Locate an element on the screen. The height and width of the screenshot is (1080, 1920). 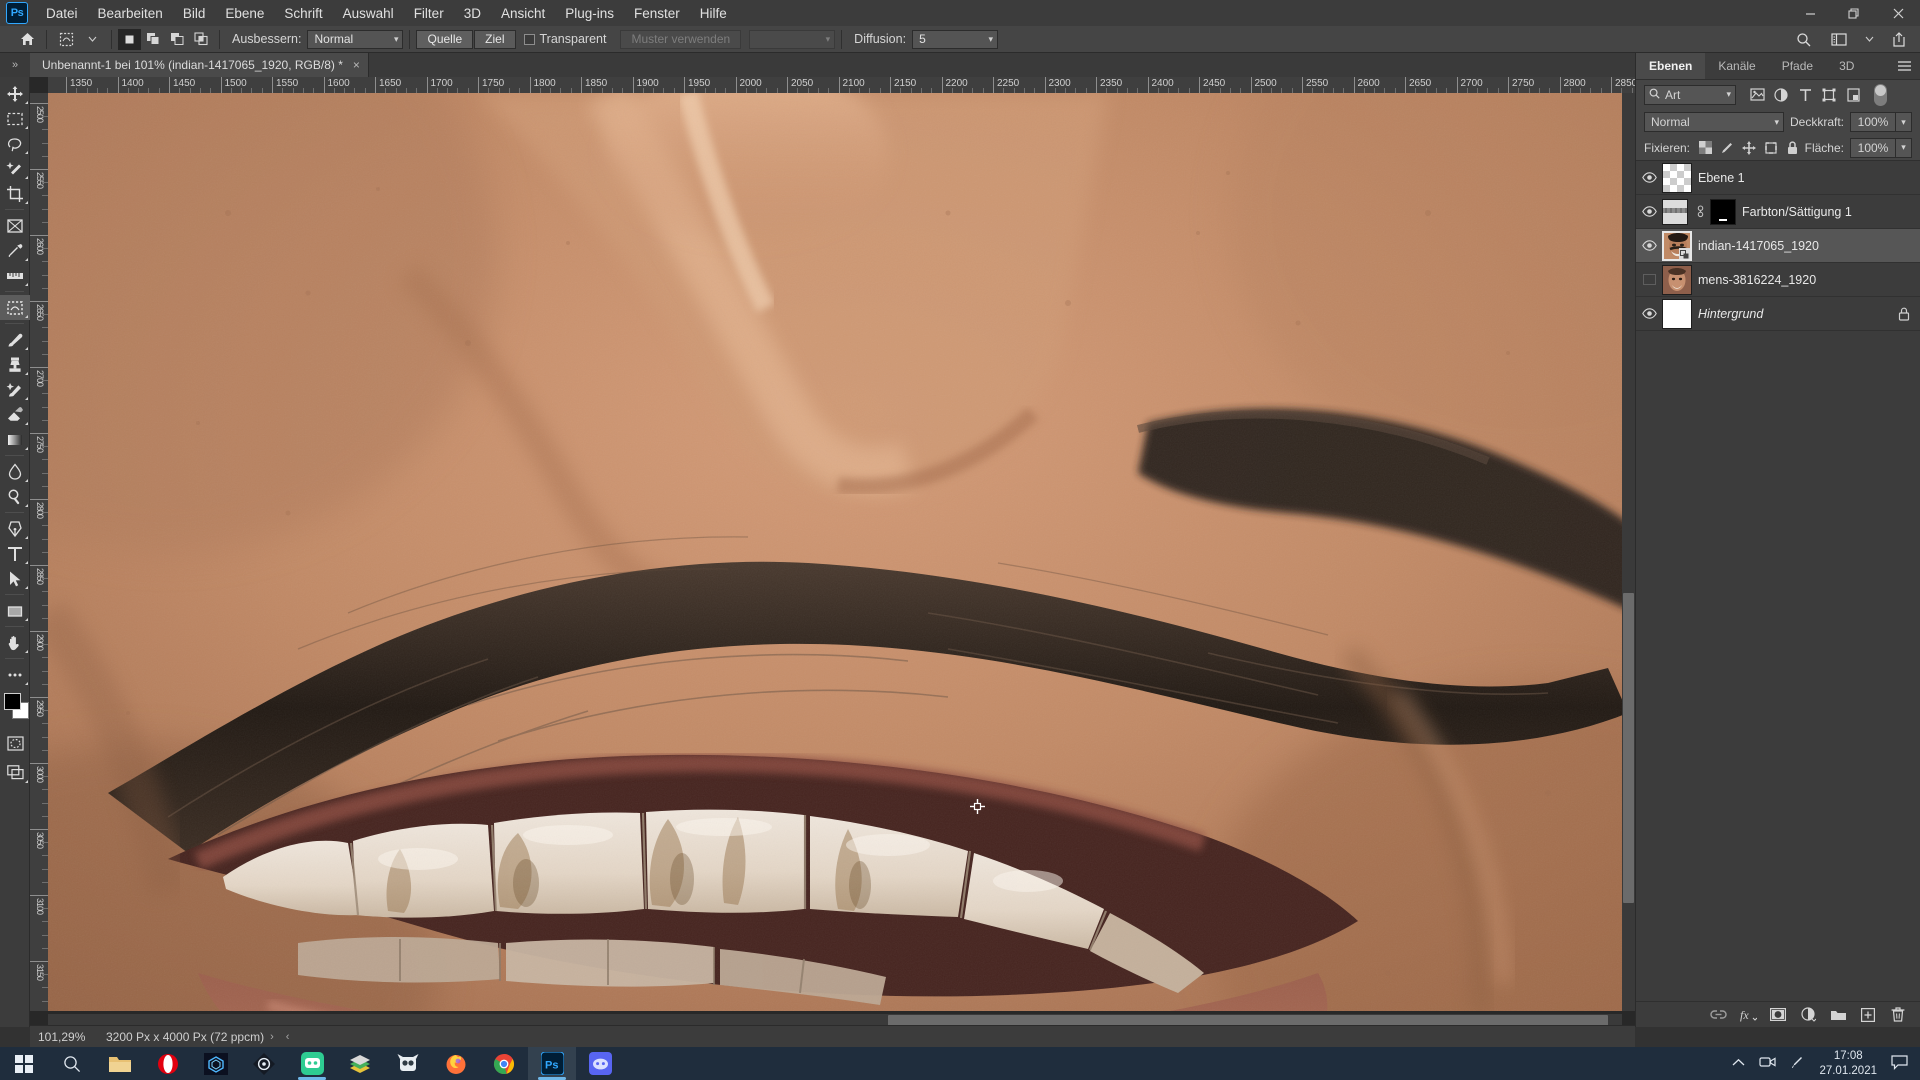
chevron-down-icon is located at coordinates (1869, 39).